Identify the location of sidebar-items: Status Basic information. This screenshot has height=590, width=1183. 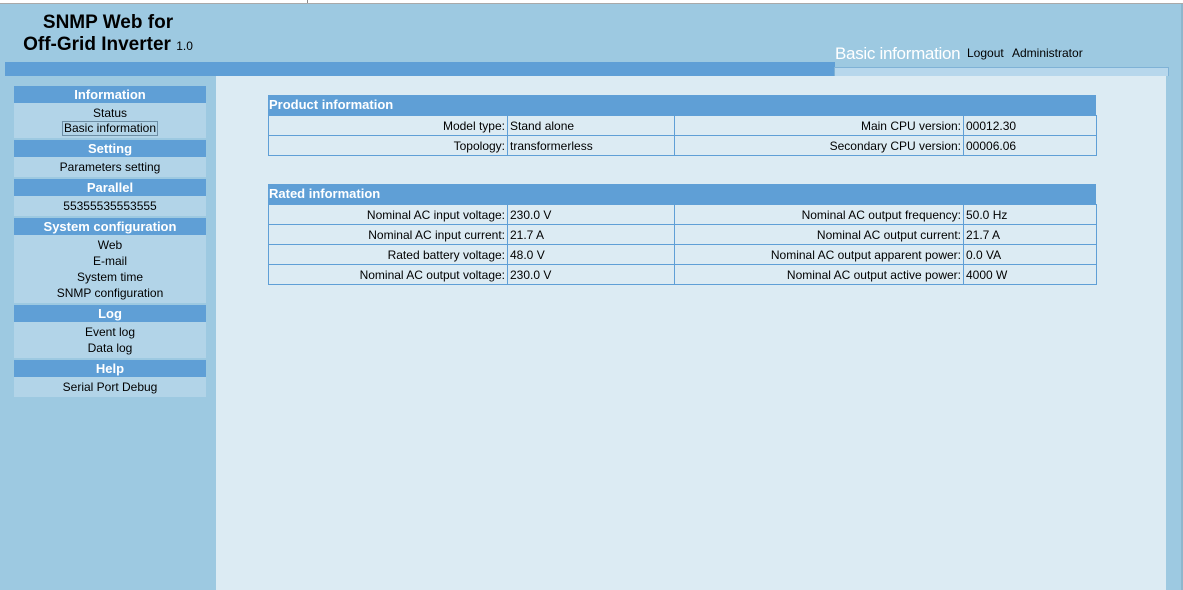
(110, 120).